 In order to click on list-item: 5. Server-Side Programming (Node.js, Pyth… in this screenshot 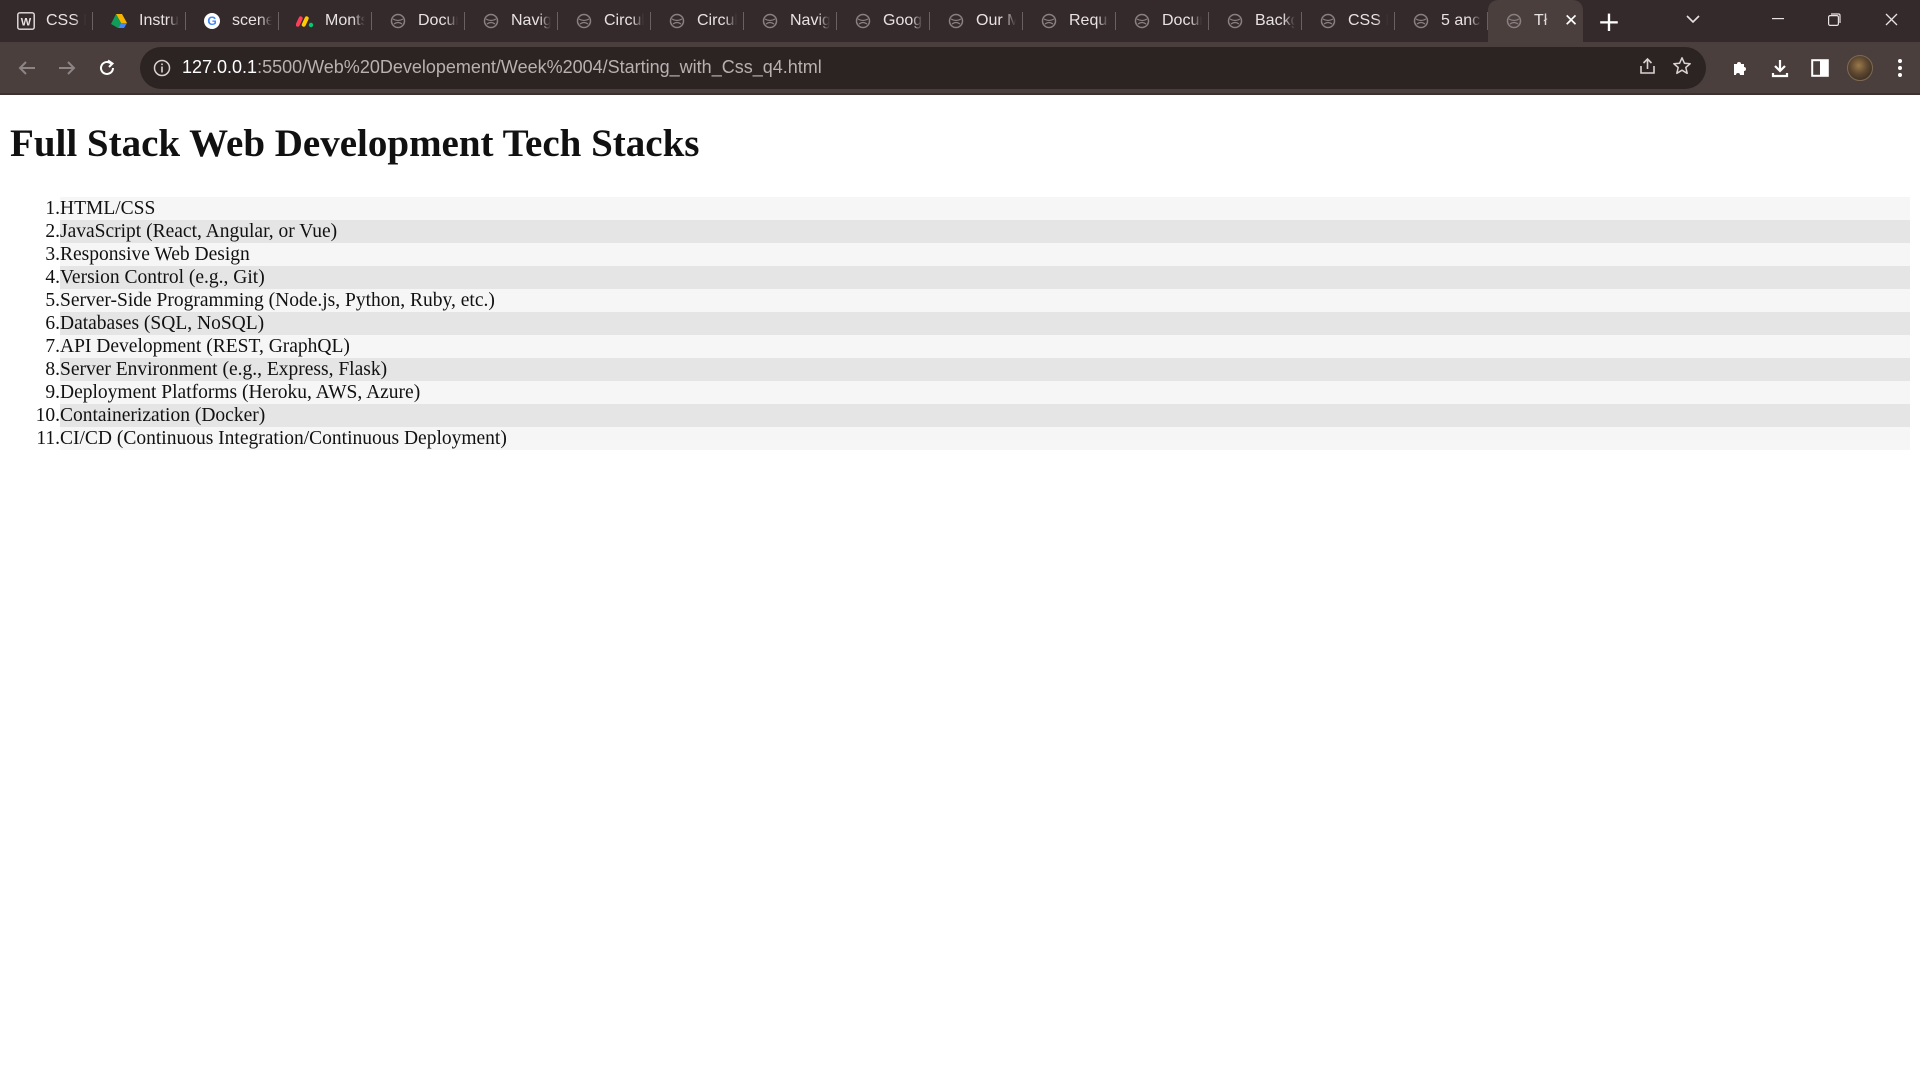, I will do `click(960, 300)`.